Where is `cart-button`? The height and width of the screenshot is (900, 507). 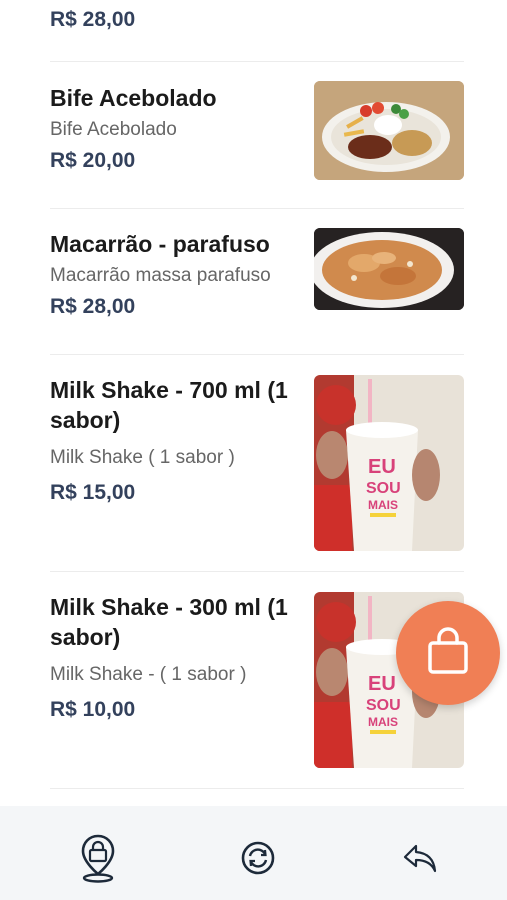 cart-button is located at coordinates (448, 653).